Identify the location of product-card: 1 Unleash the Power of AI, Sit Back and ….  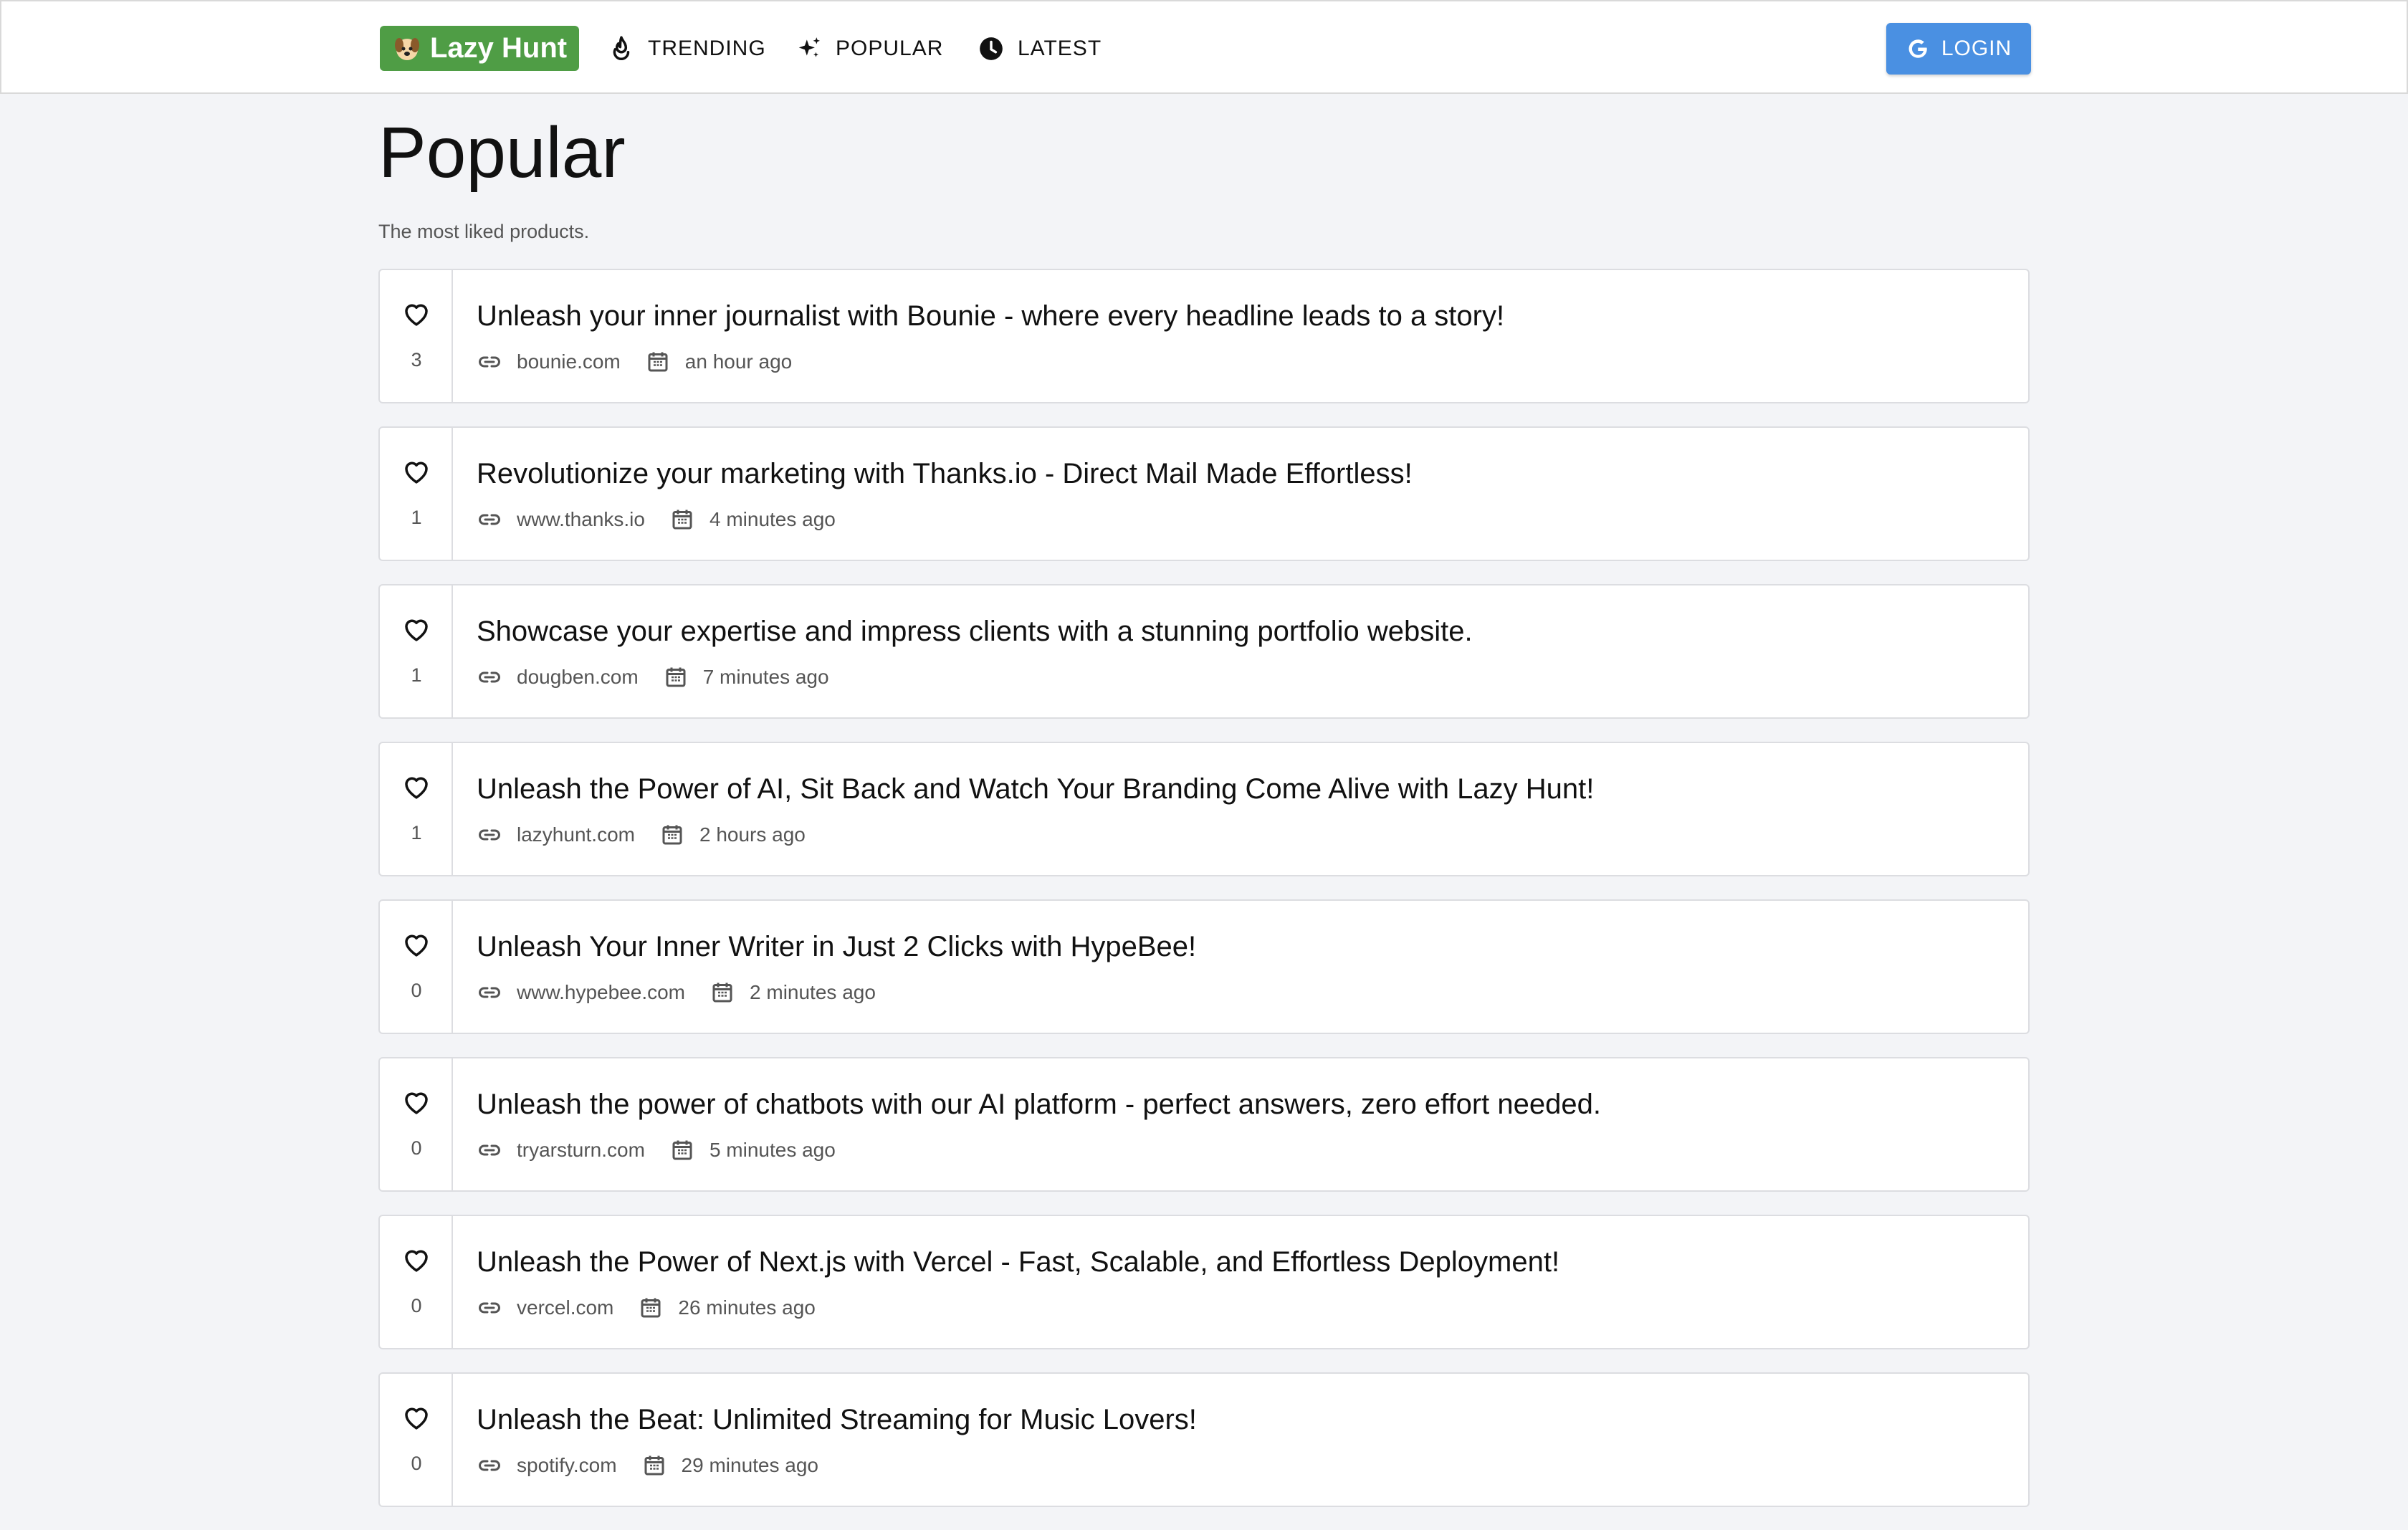
(1204, 809).